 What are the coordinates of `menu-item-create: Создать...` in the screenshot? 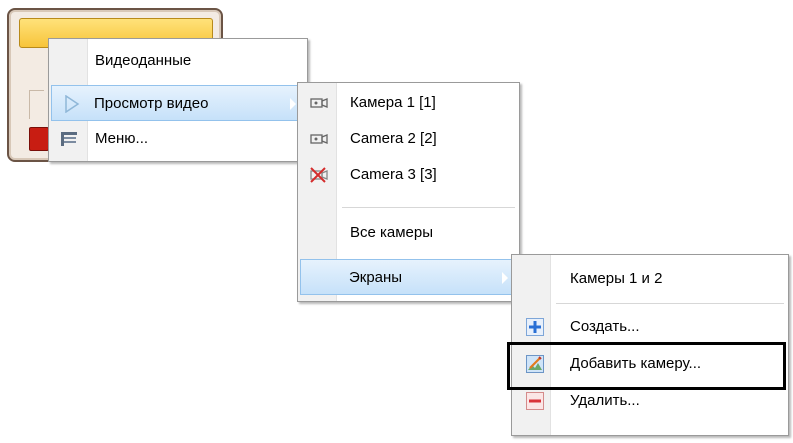 It's located at (650, 327).